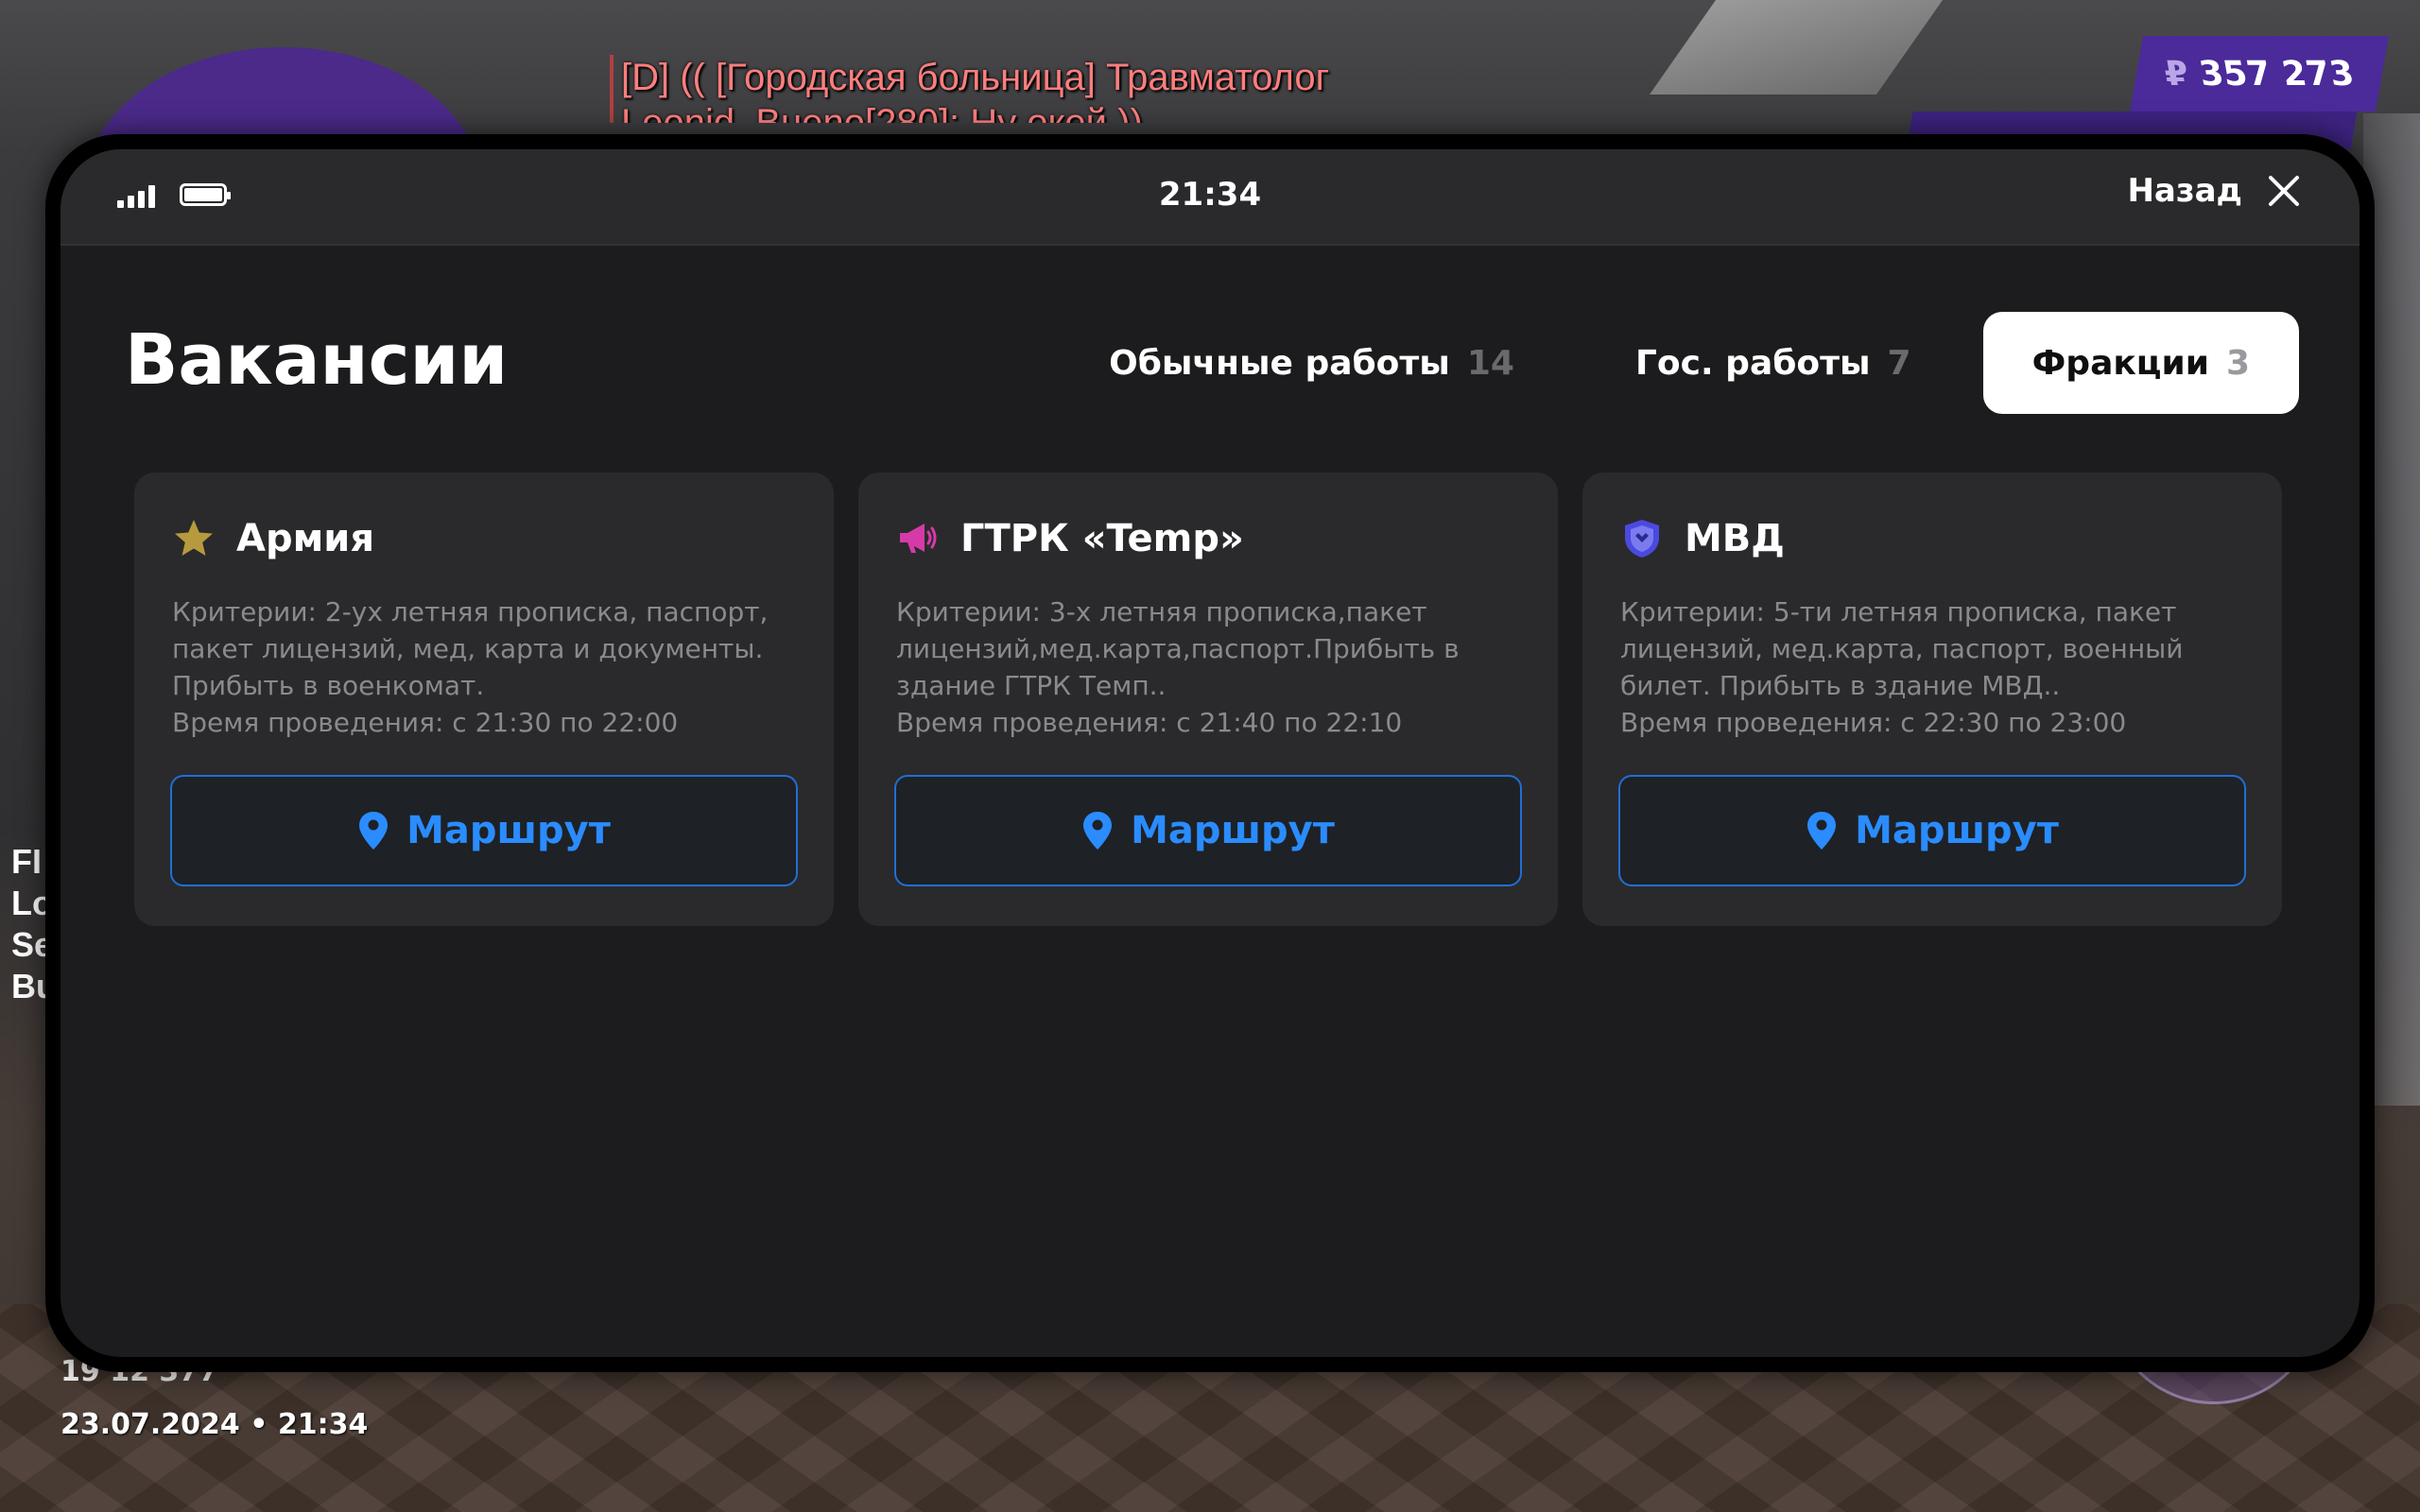 This screenshot has height=1512, width=2420. I want to click on card-title: МВД, so click(1735, 538).